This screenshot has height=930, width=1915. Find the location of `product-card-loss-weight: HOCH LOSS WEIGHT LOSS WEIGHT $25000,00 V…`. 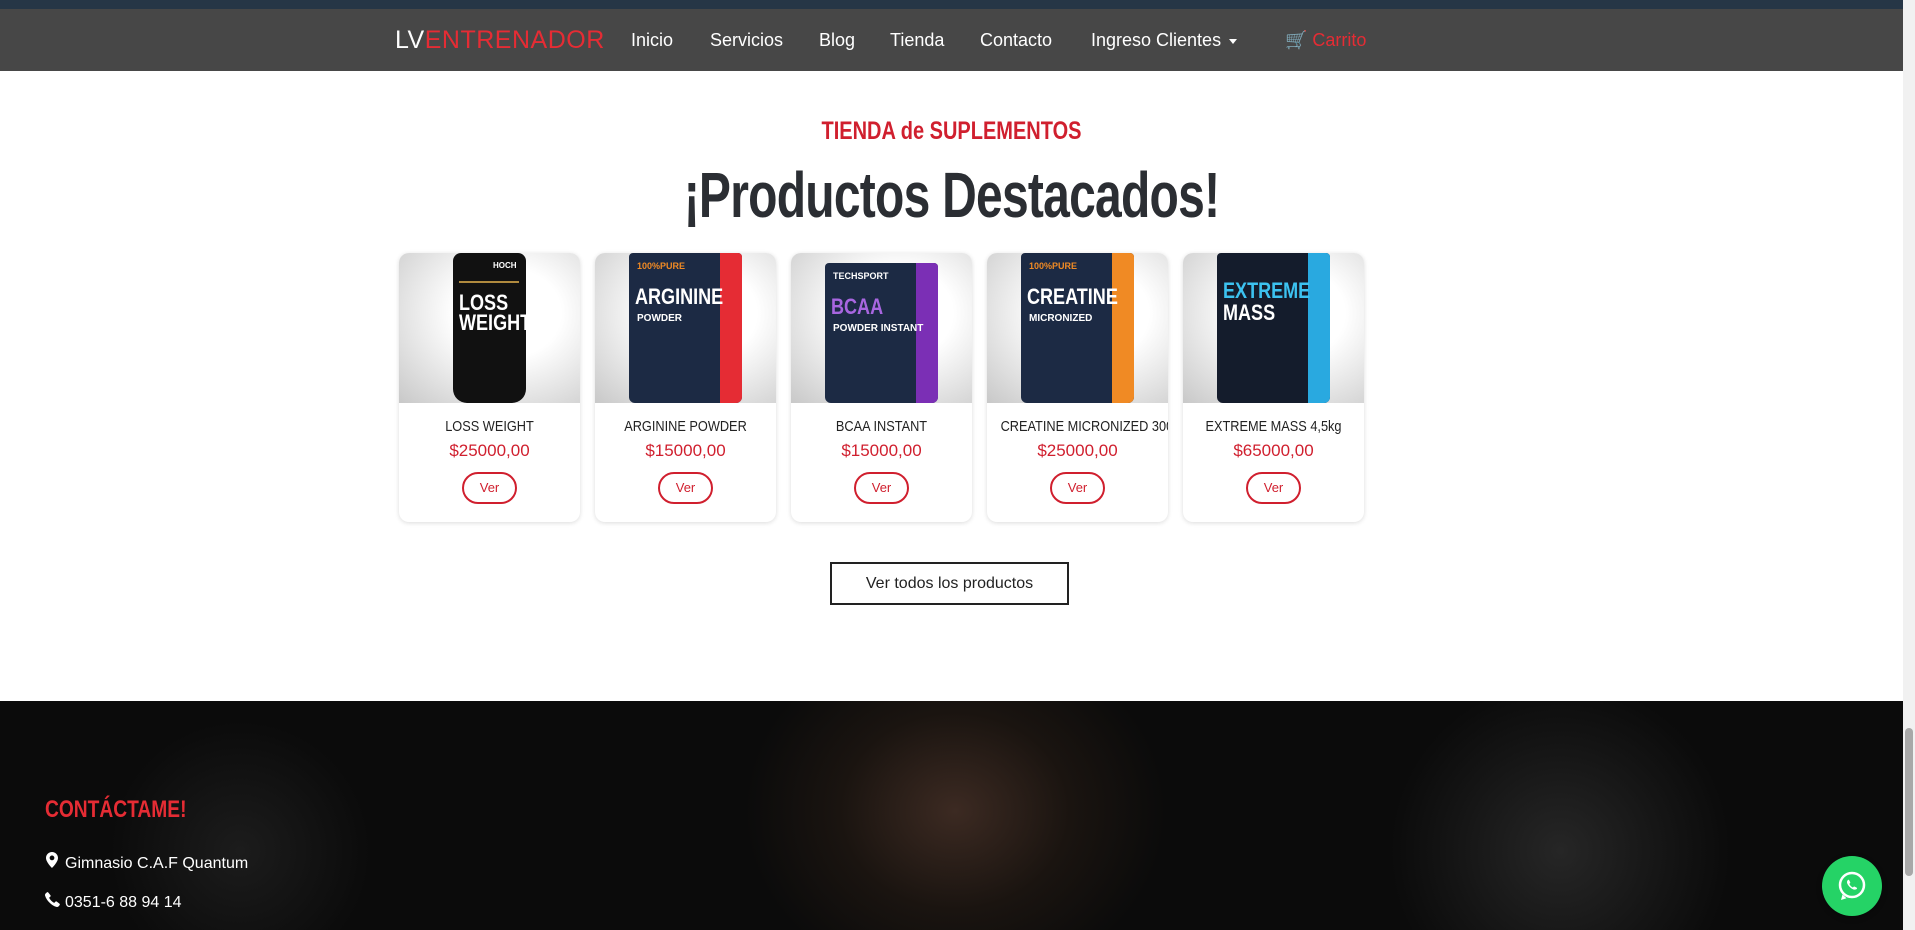

product-card-loss-weight: HOCH LOSS WEIGHT LOSS WEIGHT $25000,00 V… is located at coordinates (489, 387).